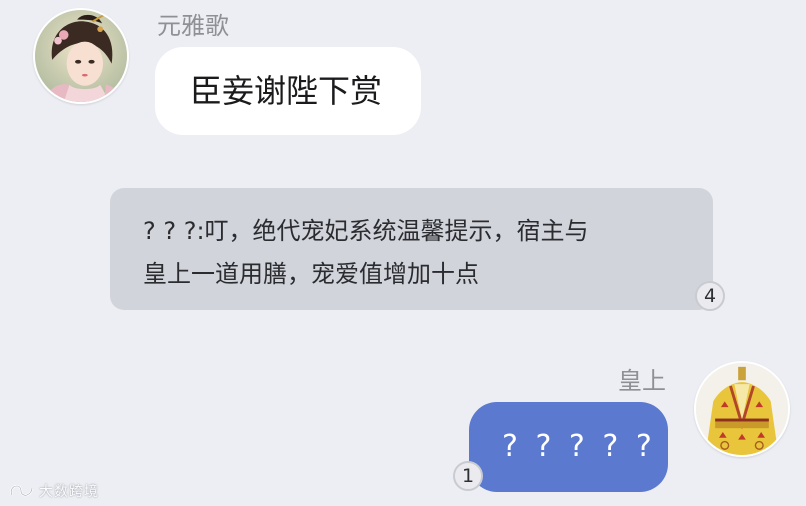 The image size is (806, 506). What do you see at coordinates (311, 274) in the screenshot?
I see `system-message-line-2: 皇上一道用膳，宠爱值增加十点` at bounding box center [311, 274].